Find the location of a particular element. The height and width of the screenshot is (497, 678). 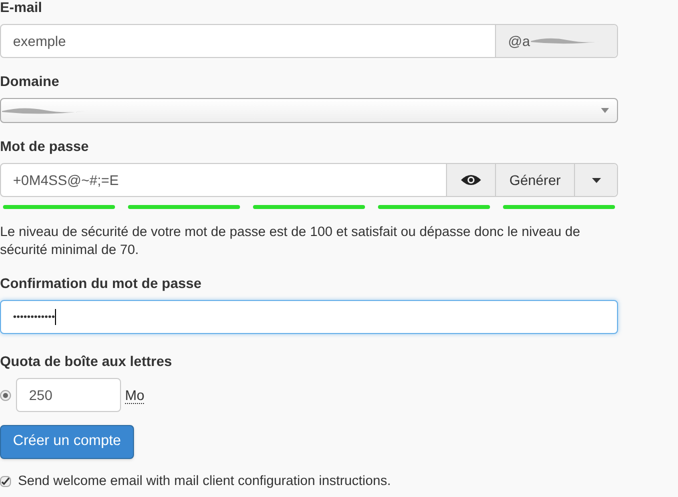

create-account-button: Créer un compte is located at coordinates (67, 442).